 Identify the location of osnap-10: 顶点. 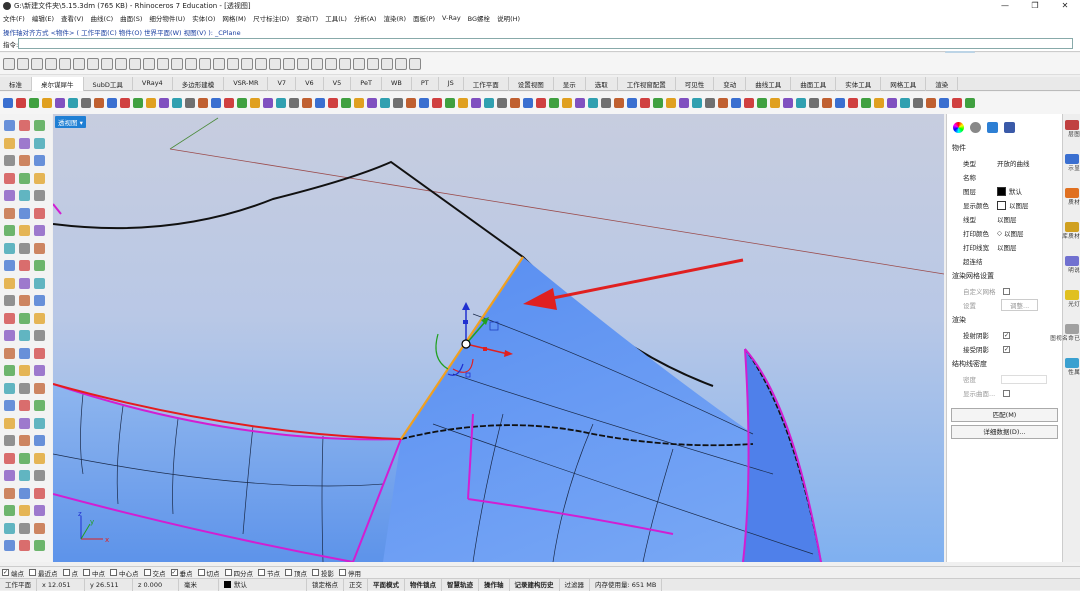
(296, 573).